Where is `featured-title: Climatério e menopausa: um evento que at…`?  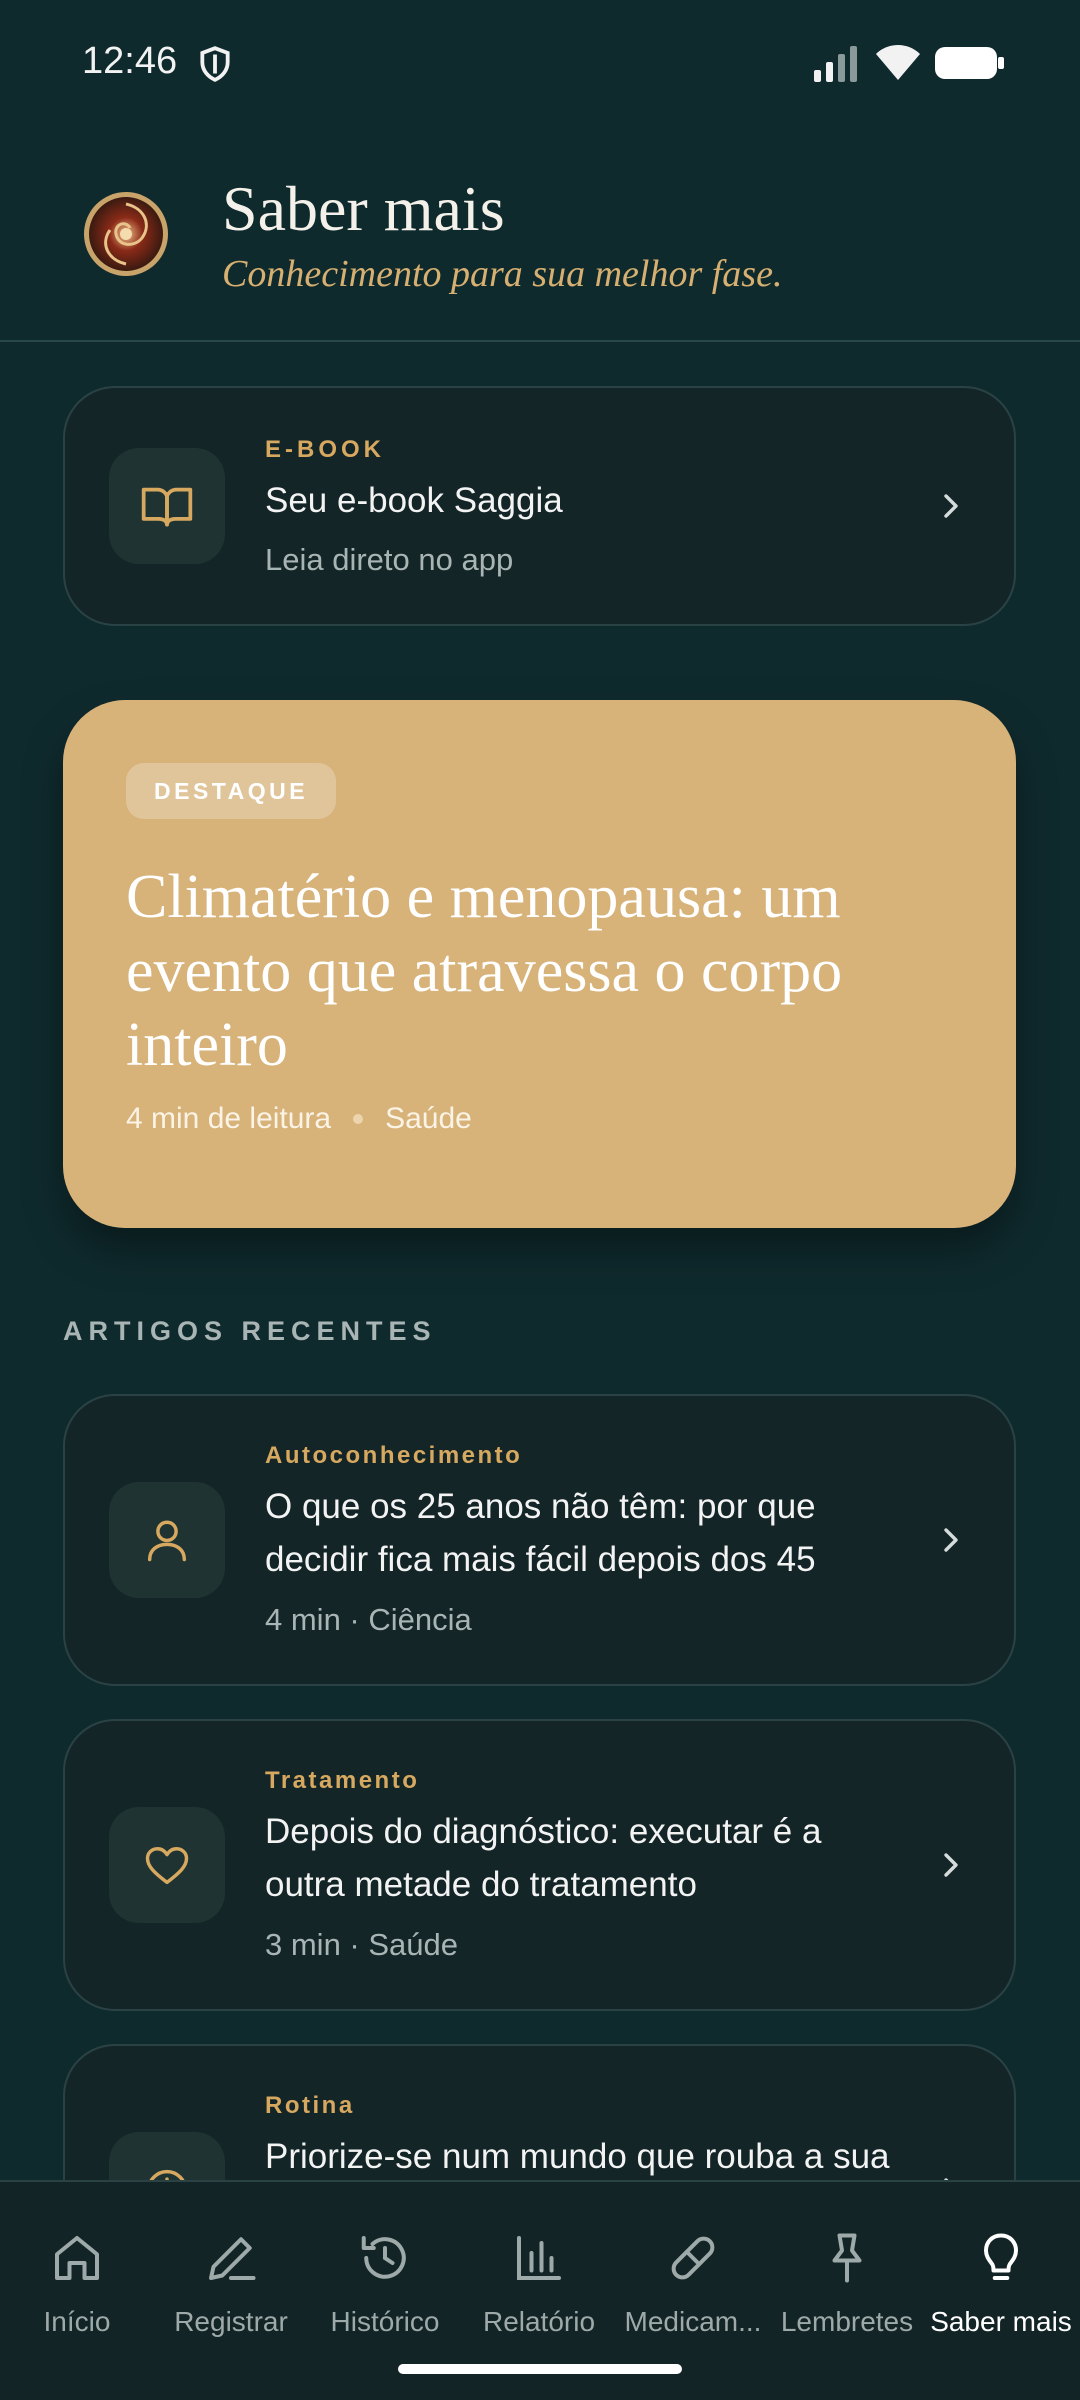
featured-title: Climatério e menopausa: um evento que at… is located at coordinates (484, 971).